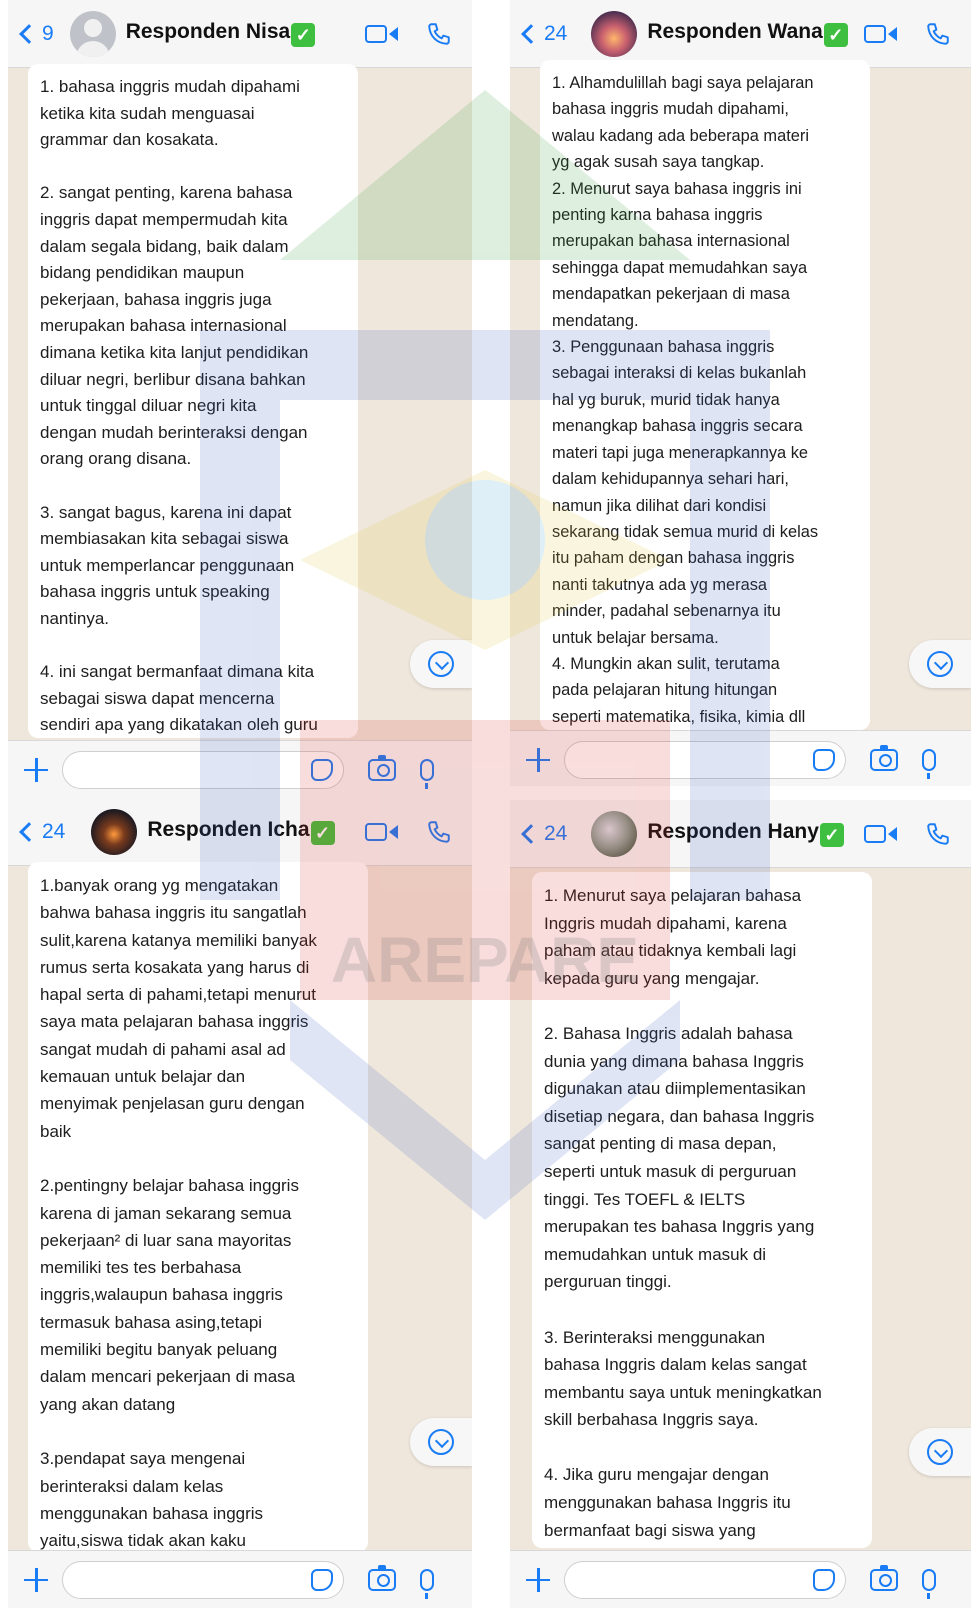  I want to click on contact-name: Responden Wana ✓, so click(747, 33).